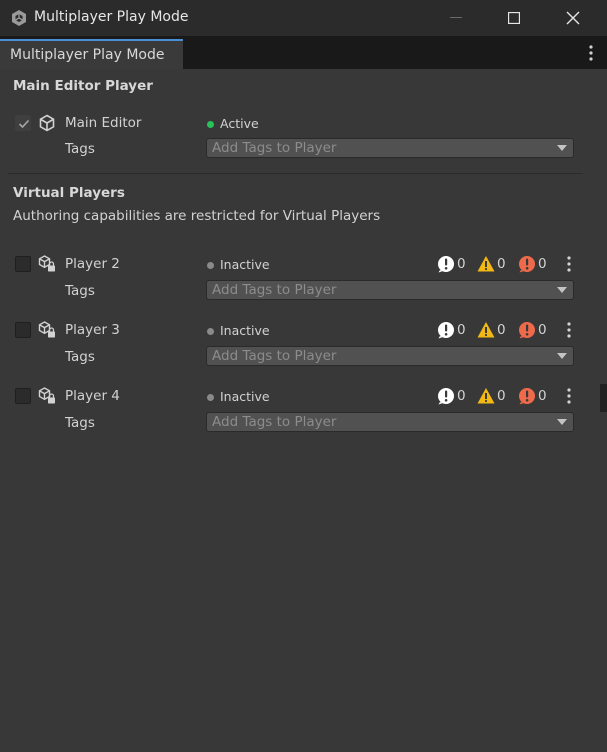 The image size is (607, 752). I want to click on window-title: Multiplayer Play Mode, so click(111, 17).